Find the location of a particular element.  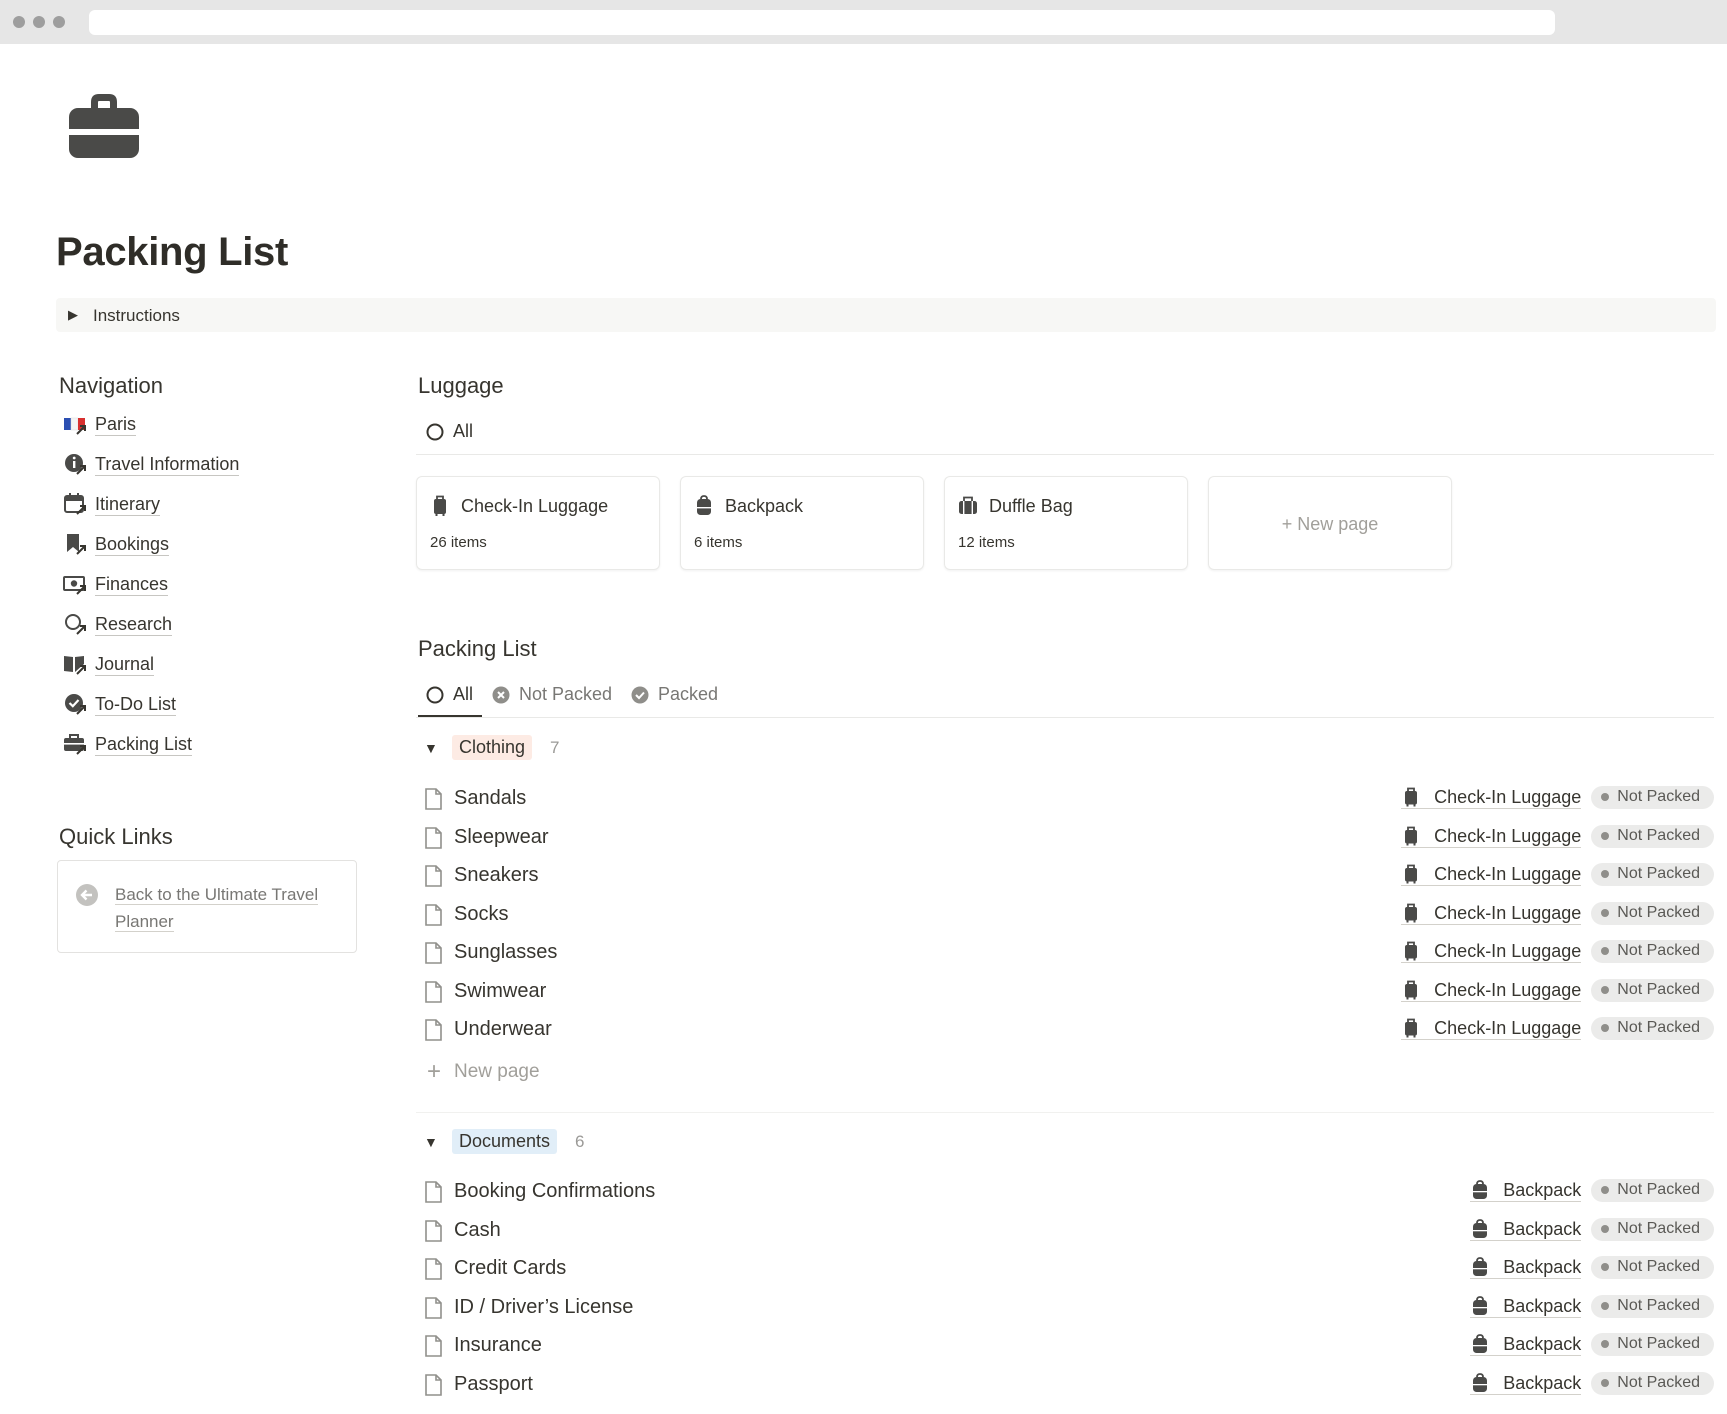

luggage-card-backpack: Backpack 6 items is located at coordinates (802, 523).